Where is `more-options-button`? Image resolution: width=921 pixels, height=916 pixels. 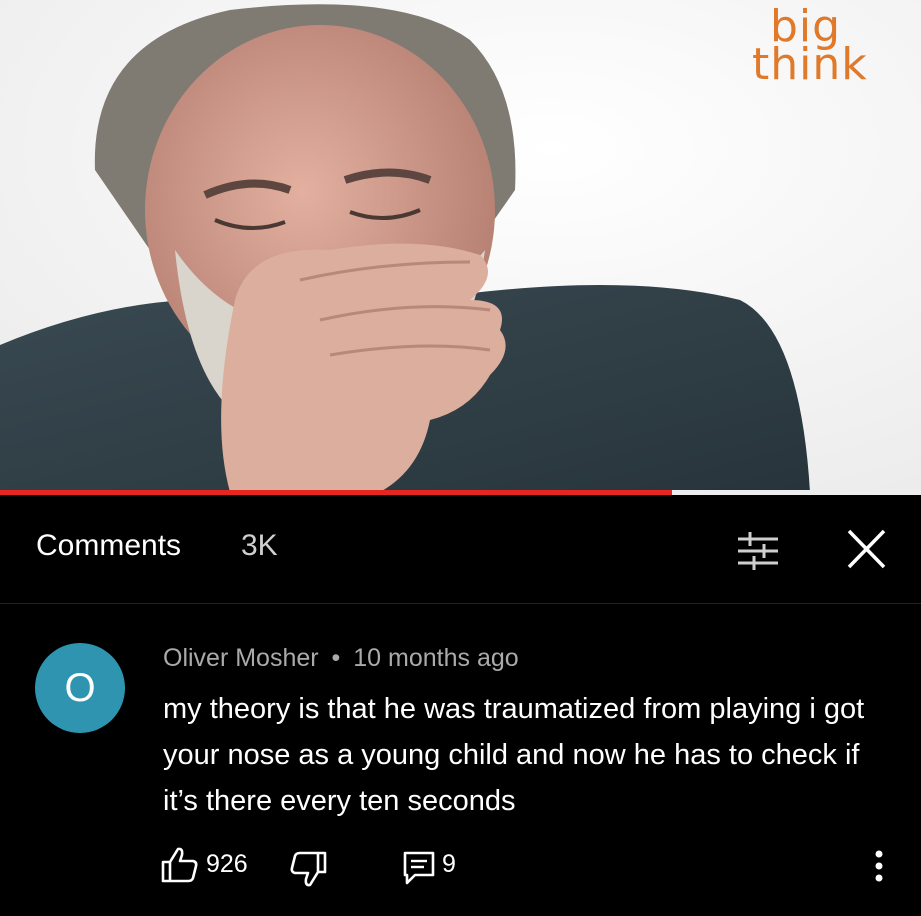 more-options-button is located at coordinates (879, 866).